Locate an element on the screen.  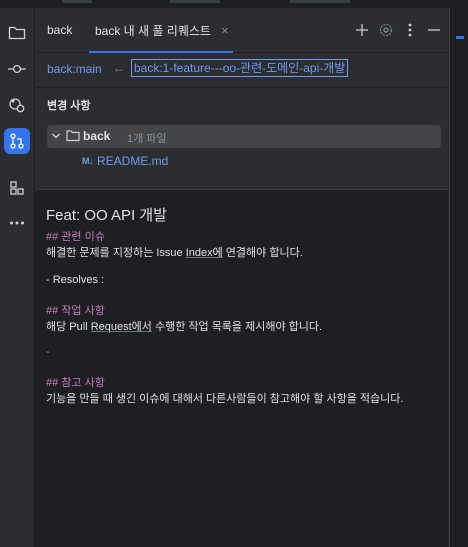
arrow-left-icon: ← is located at coordinates (119, 68).